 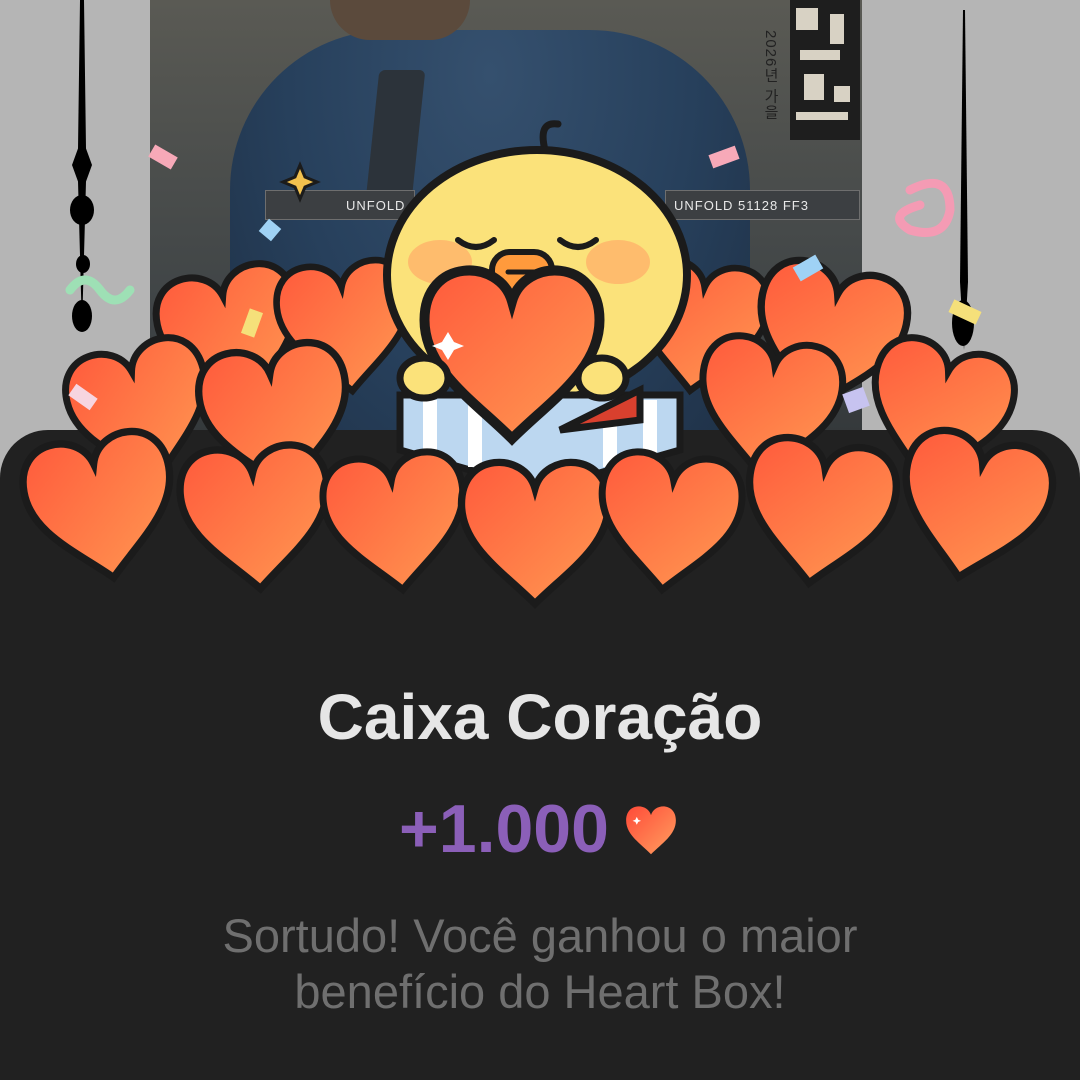 What do you see at coordinates (540, 717) in the screenshot?
I see `reward-title: Caixa Coração` at bounding box center [540, 717].